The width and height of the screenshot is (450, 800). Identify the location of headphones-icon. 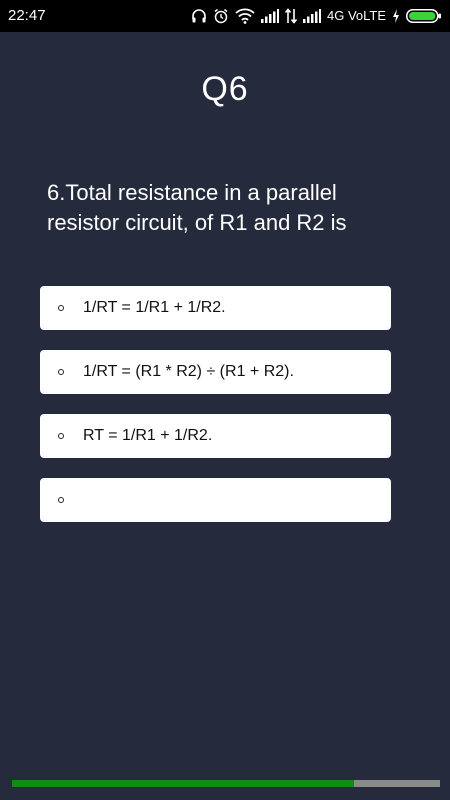
(199, 16).